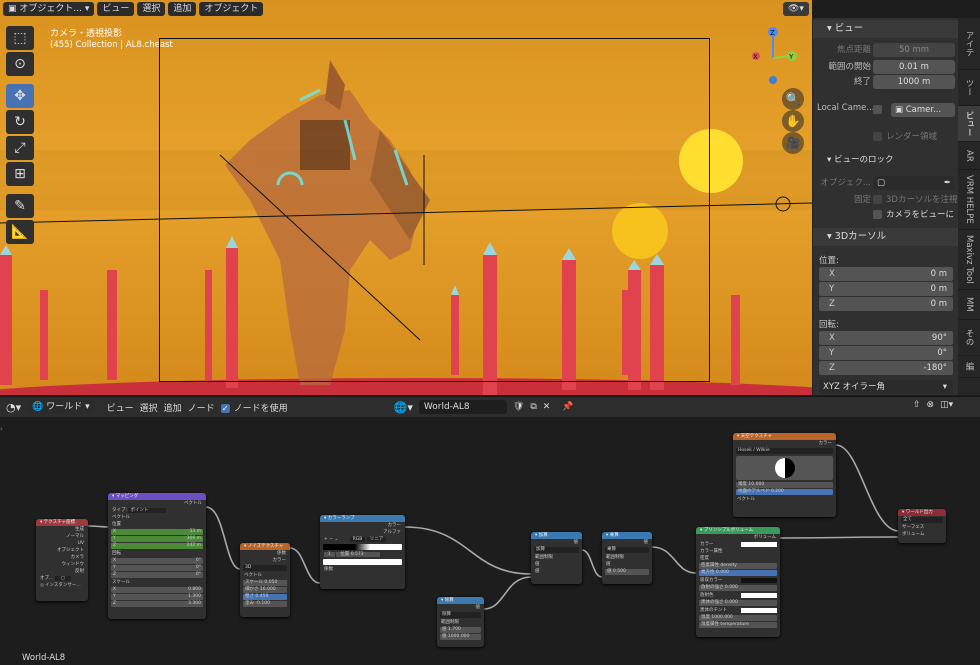 The height and width of the screenshot is (665, 980). Describe the element at coordinates (946, 405) in the screenshot. I see `overlay-node-icon: ◫▾` at that location.